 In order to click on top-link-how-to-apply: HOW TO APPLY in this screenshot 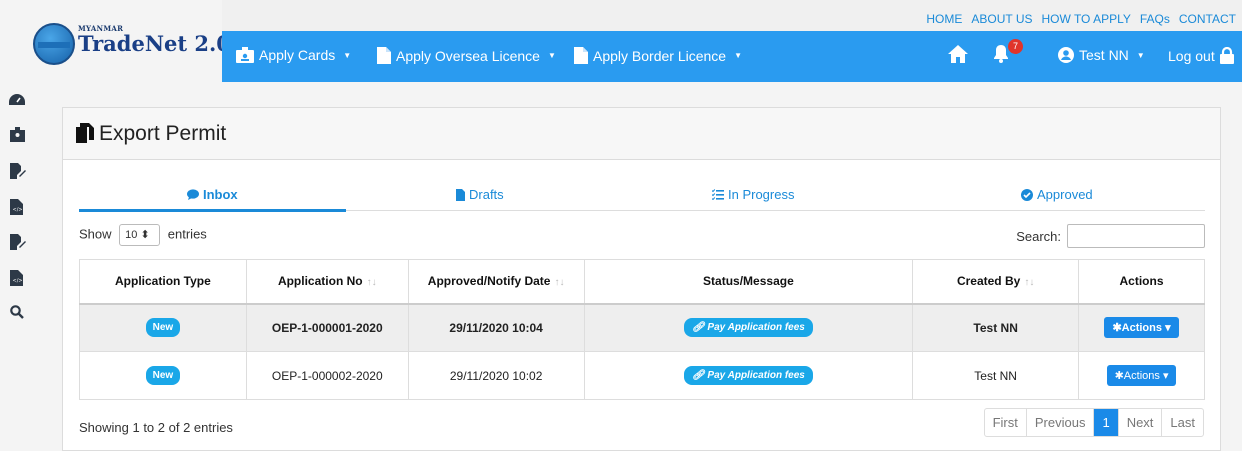, I will do `click(1086, 19)`.